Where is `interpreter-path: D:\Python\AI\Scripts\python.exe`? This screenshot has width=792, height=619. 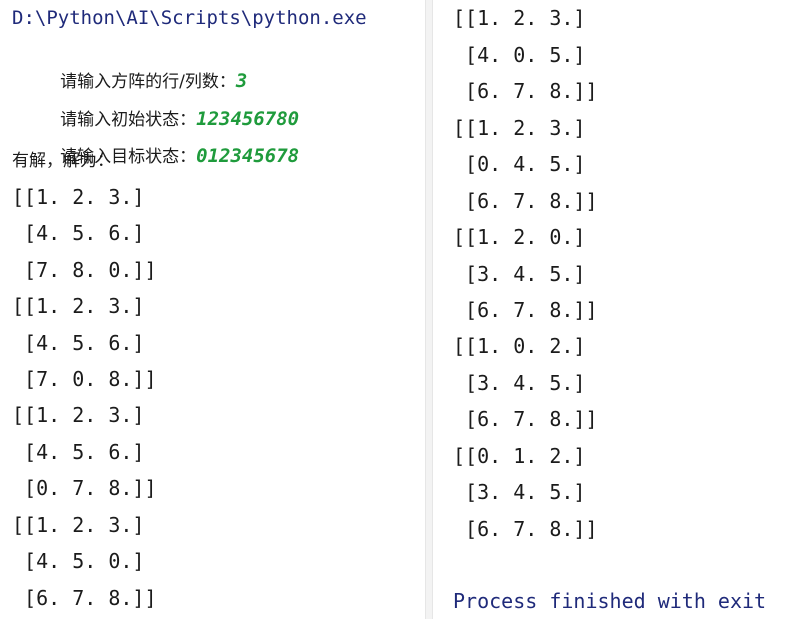 interpreter-path: D:\Python\AI\Scripts\python.exe is located at coordinates (189, 18).